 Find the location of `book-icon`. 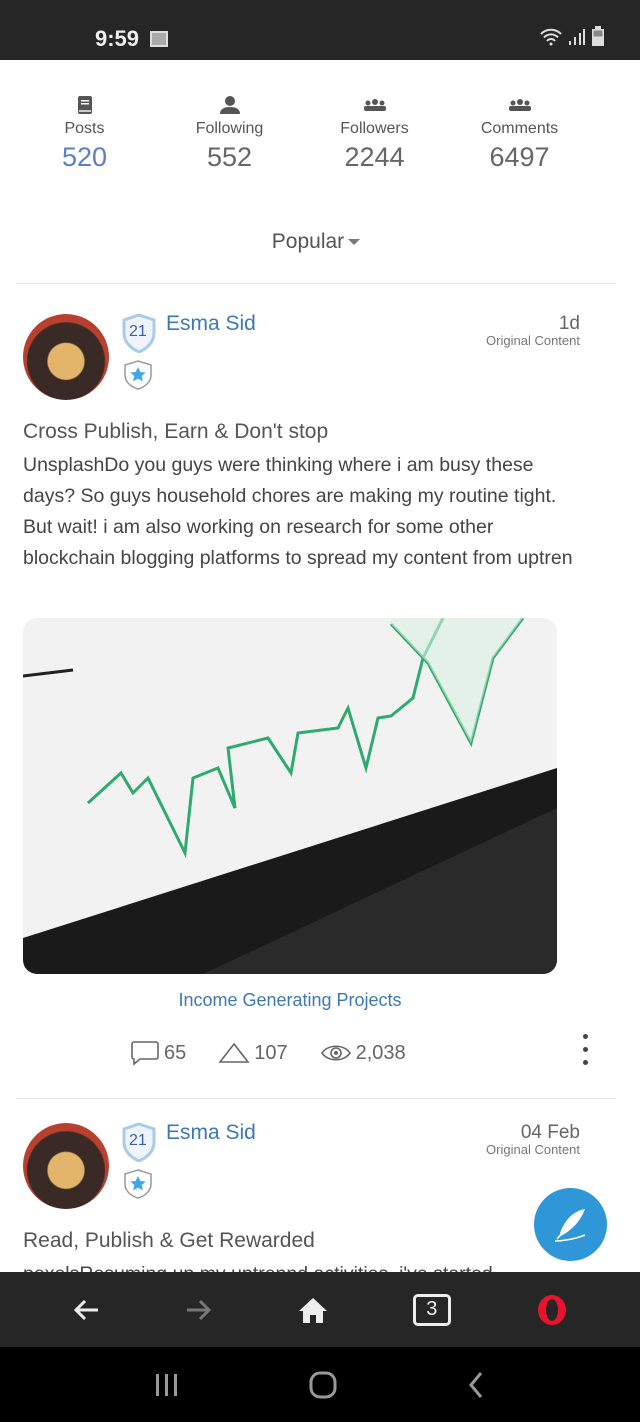

book-icon is located at coordinates (84, 105).